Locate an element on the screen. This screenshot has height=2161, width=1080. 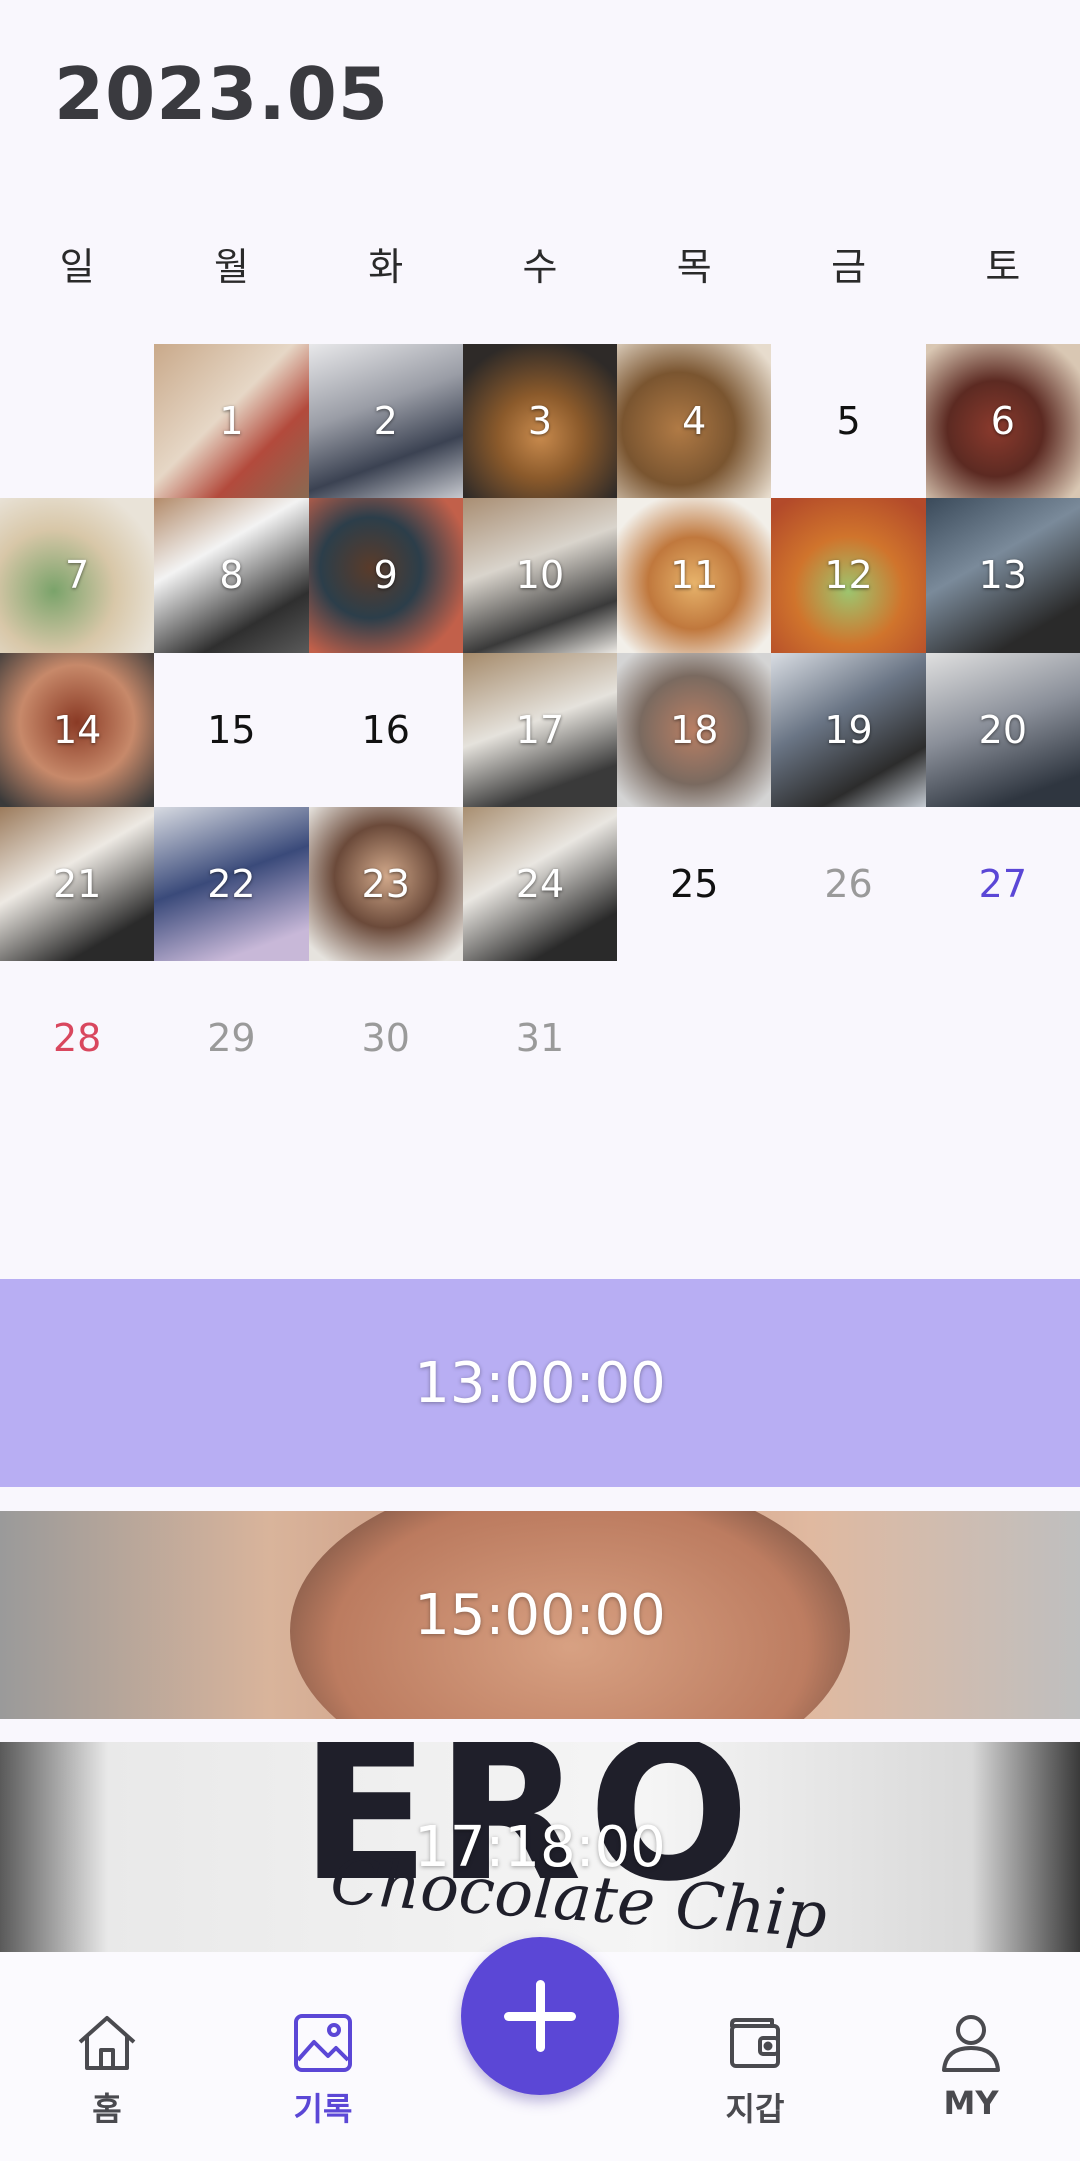
calendar-day-1: 1 is located at coordinates (231, 421).